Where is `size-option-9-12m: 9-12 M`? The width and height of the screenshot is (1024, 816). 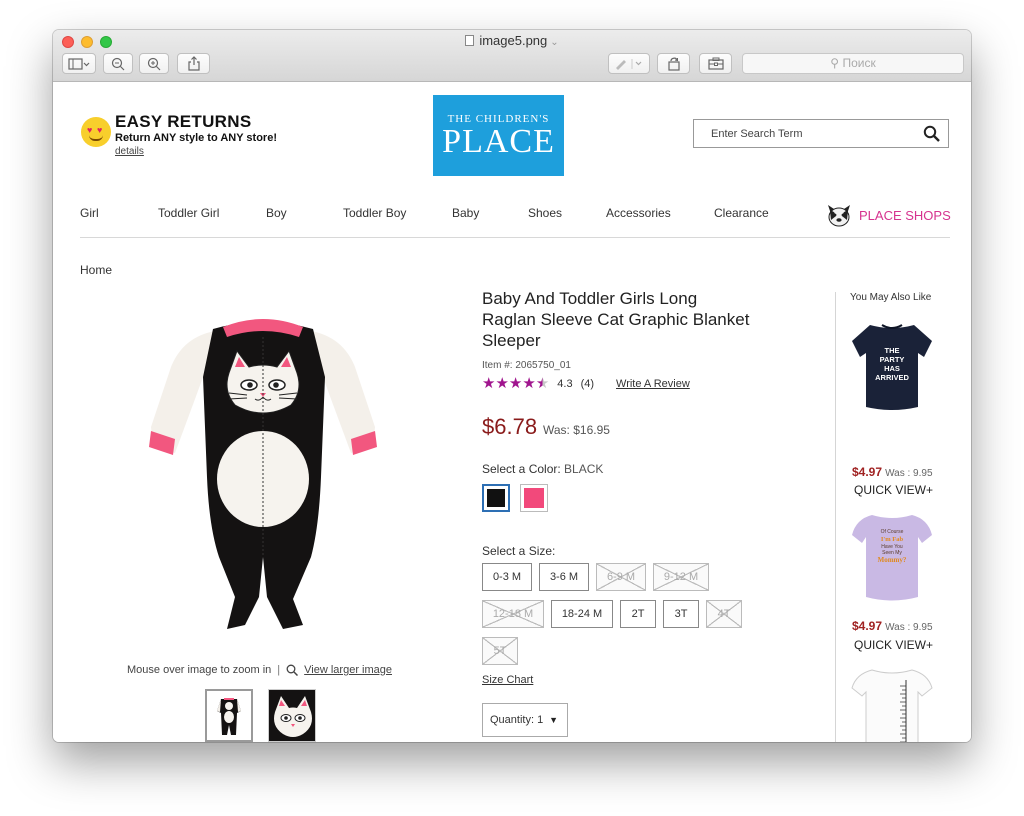
size-option-9-12m: 9-12 M is located at coordinates (681, 577).